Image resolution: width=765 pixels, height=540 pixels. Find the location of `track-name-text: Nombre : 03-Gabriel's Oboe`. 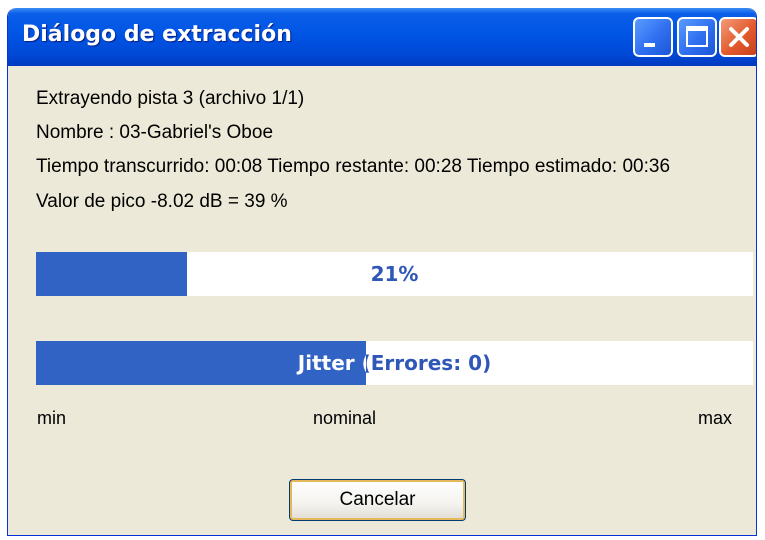

track-name-text: Nombre : 03-Gabriel's Oboe is located at coordinates (155, 132).